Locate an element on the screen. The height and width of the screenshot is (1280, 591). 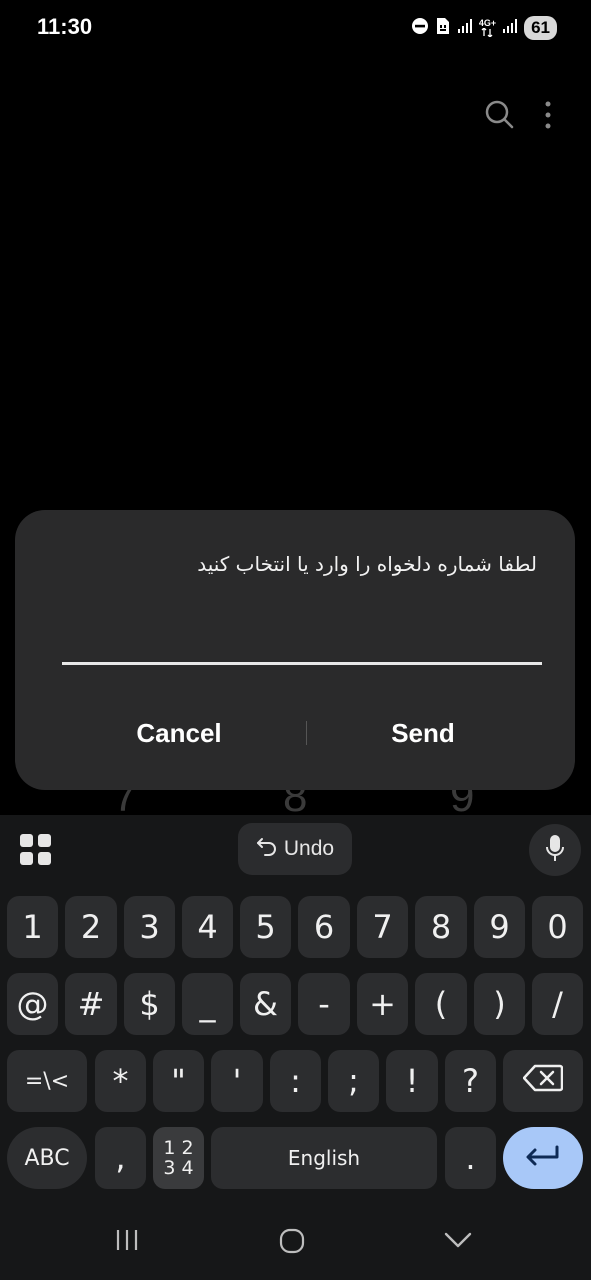
key-8: 8 is located at coordinates (441, 927).